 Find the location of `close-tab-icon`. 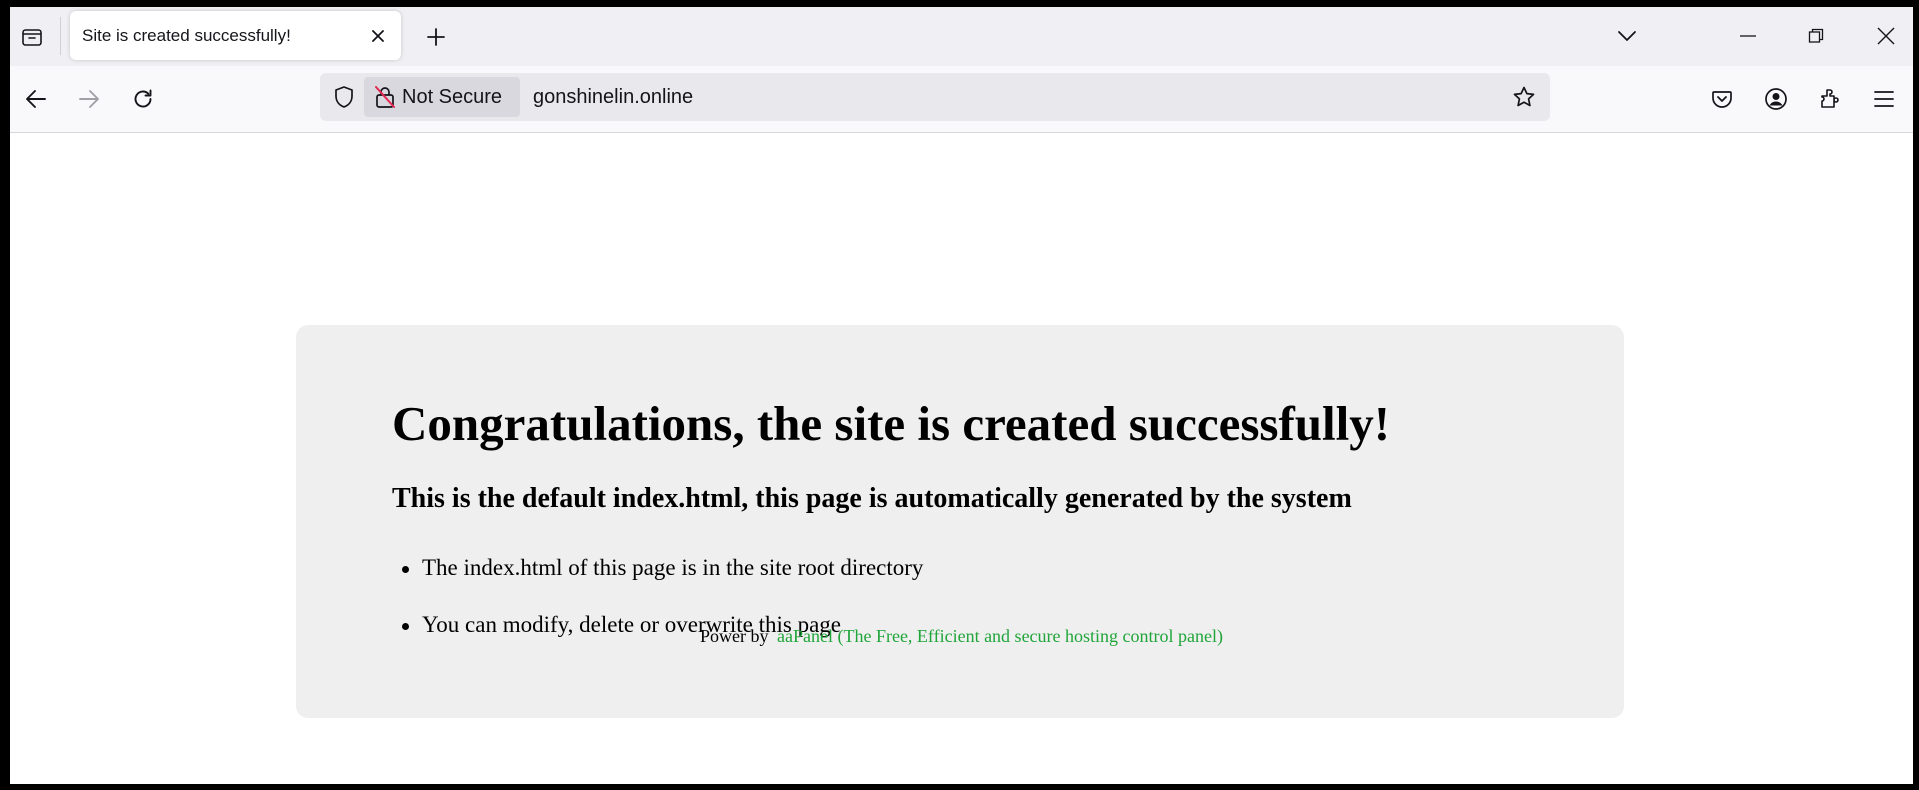

close-tab-icon is located at coordinates (378, 36).